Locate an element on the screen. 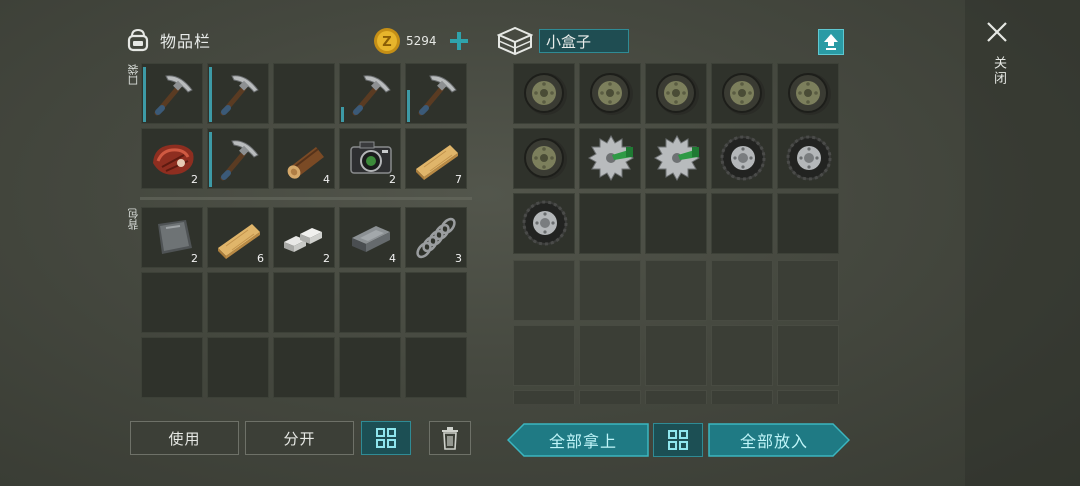 This screenshot has height=486, width=1080. item-count: 3 is located at coordinates (458, 258).